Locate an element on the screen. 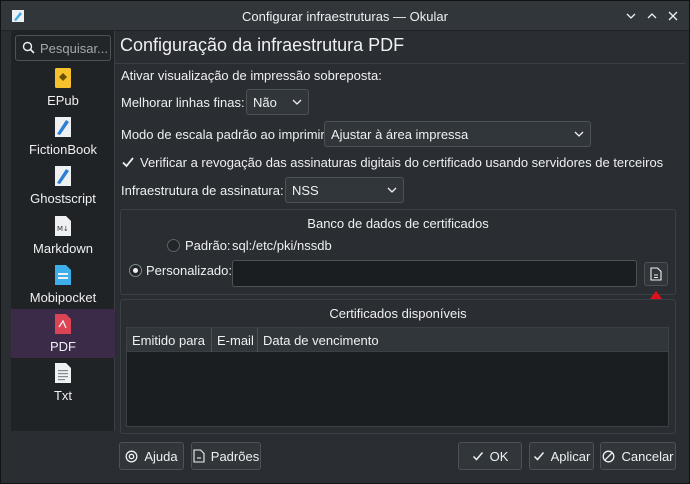 Image resolution: width=690 pixels, height=484 pixels. thin-lines-select: Não is located at coordinates (277, 102).